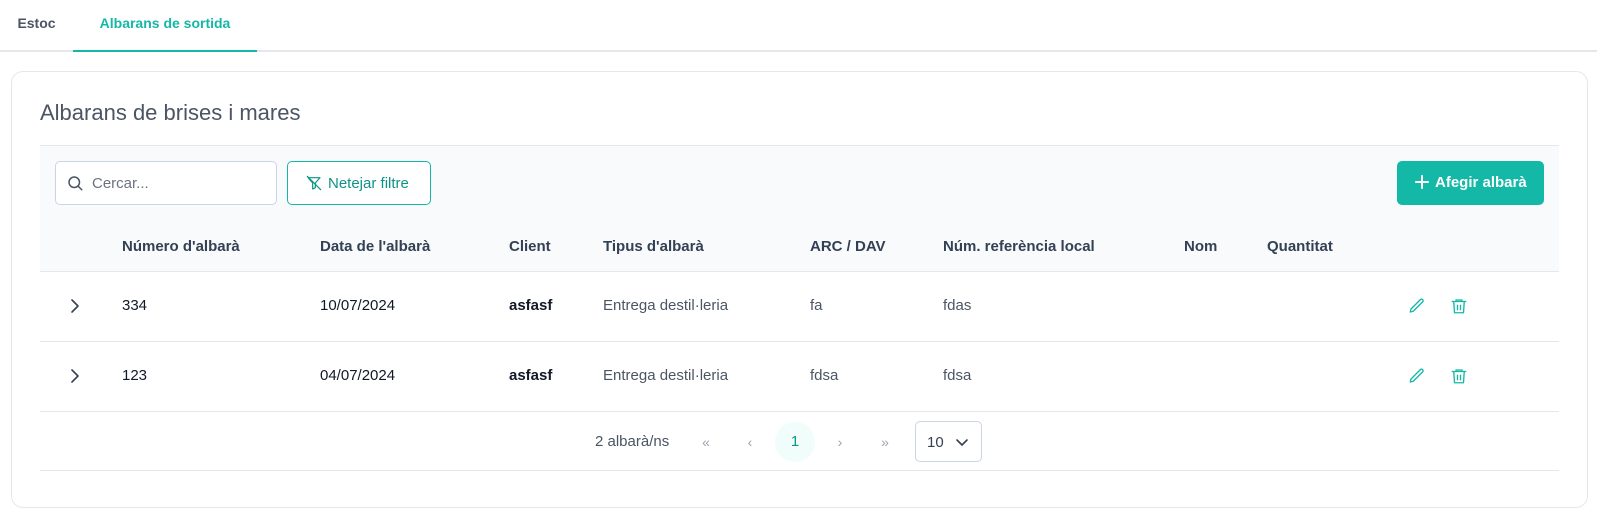  What do you see at coordinates (957, 305) in the screenshot?
I see `cell-ref-local: fdas` at bounding box center [957, 305].